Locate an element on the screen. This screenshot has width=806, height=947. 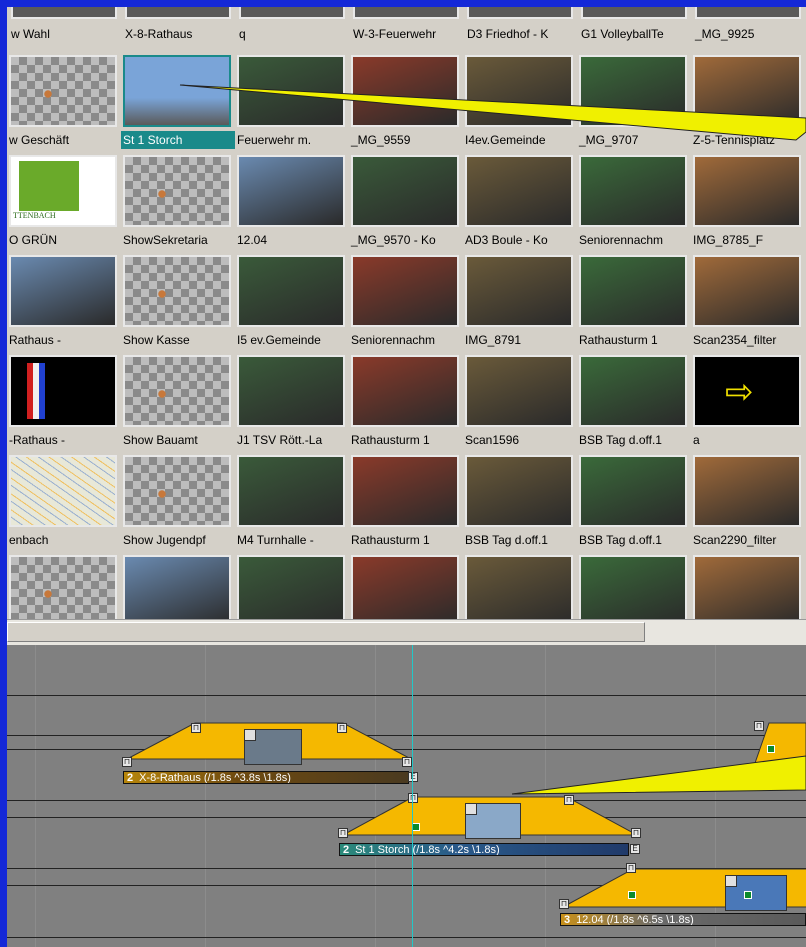
media-item-label: w Wahl is located at coordinates (66, 34).